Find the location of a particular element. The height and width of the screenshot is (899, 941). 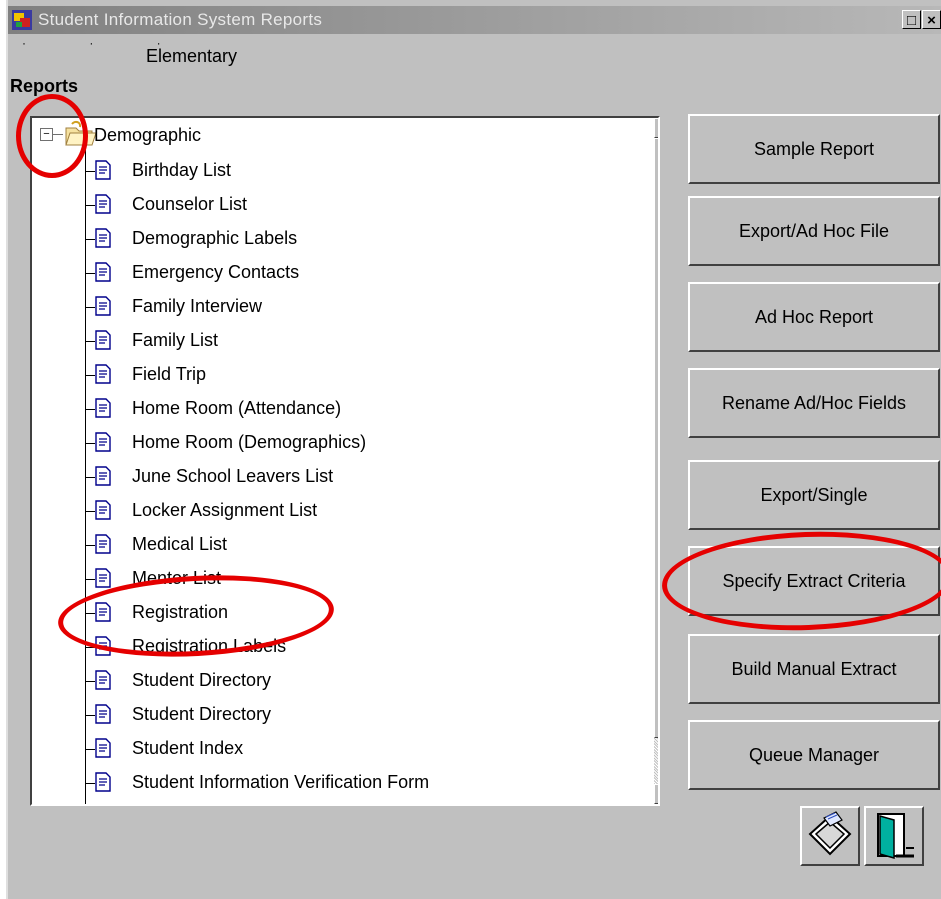

tree-item-label: Counselor List is located at coordinates (190, 204).